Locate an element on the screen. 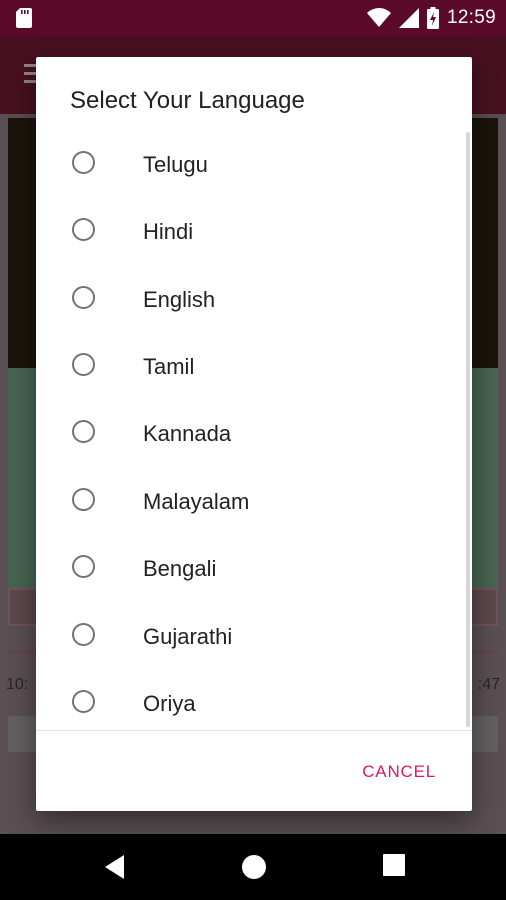  wifi-icon is located at coordinates (378, 17).